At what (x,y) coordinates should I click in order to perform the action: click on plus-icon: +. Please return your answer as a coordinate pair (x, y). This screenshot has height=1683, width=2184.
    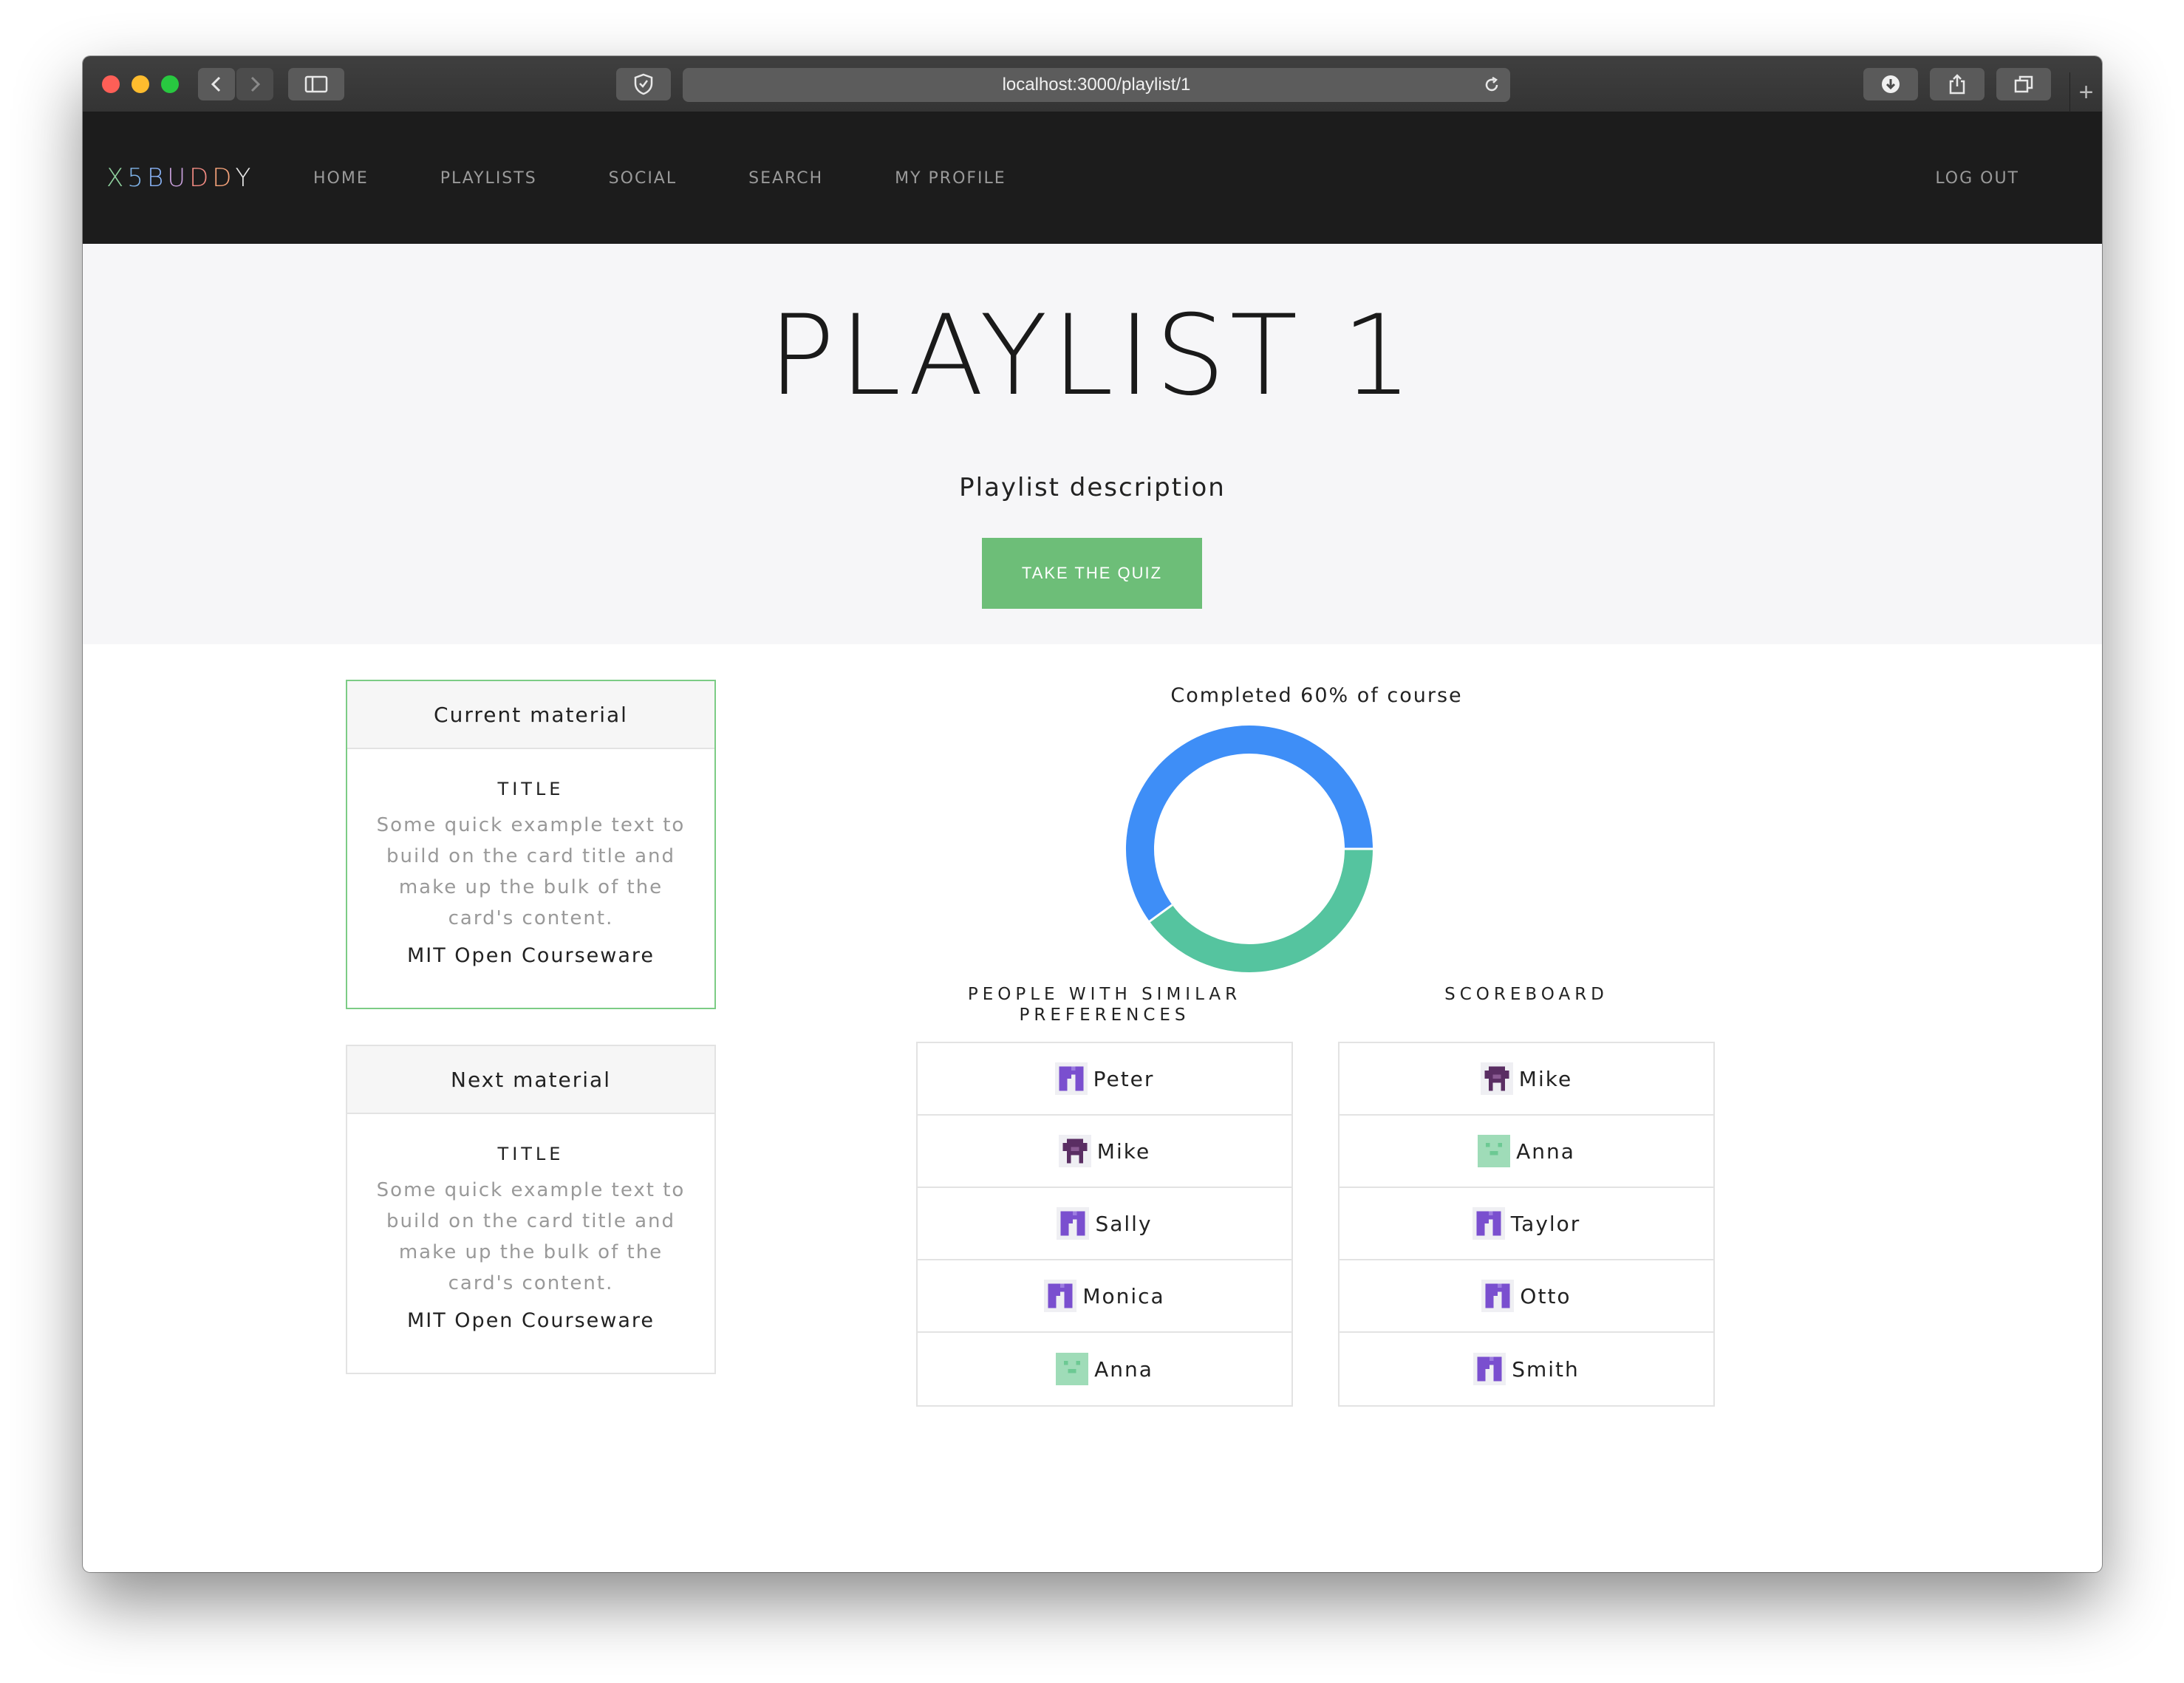
    Looking at the image, I should click on (2086, 92).